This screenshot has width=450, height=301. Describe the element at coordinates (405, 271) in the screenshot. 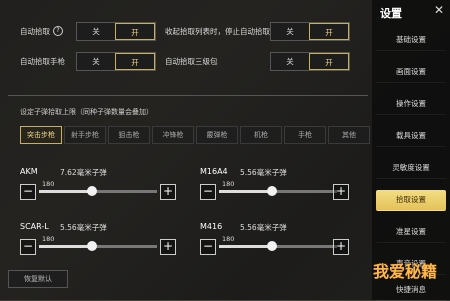

I see `watermark-logo: 我爱秘籍` at that location.